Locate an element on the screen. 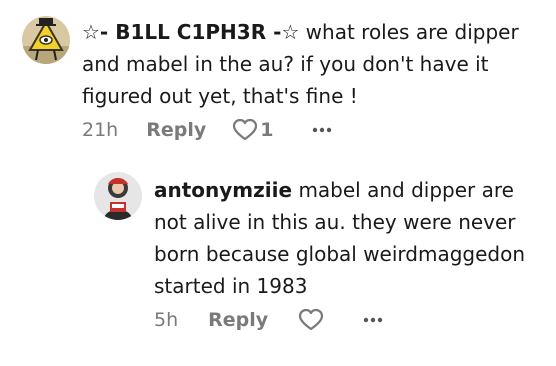 The width and height of the screenshot is (556, 366). comment-1-actions: 21h Reply 1 is located at coordinates (207, 130).